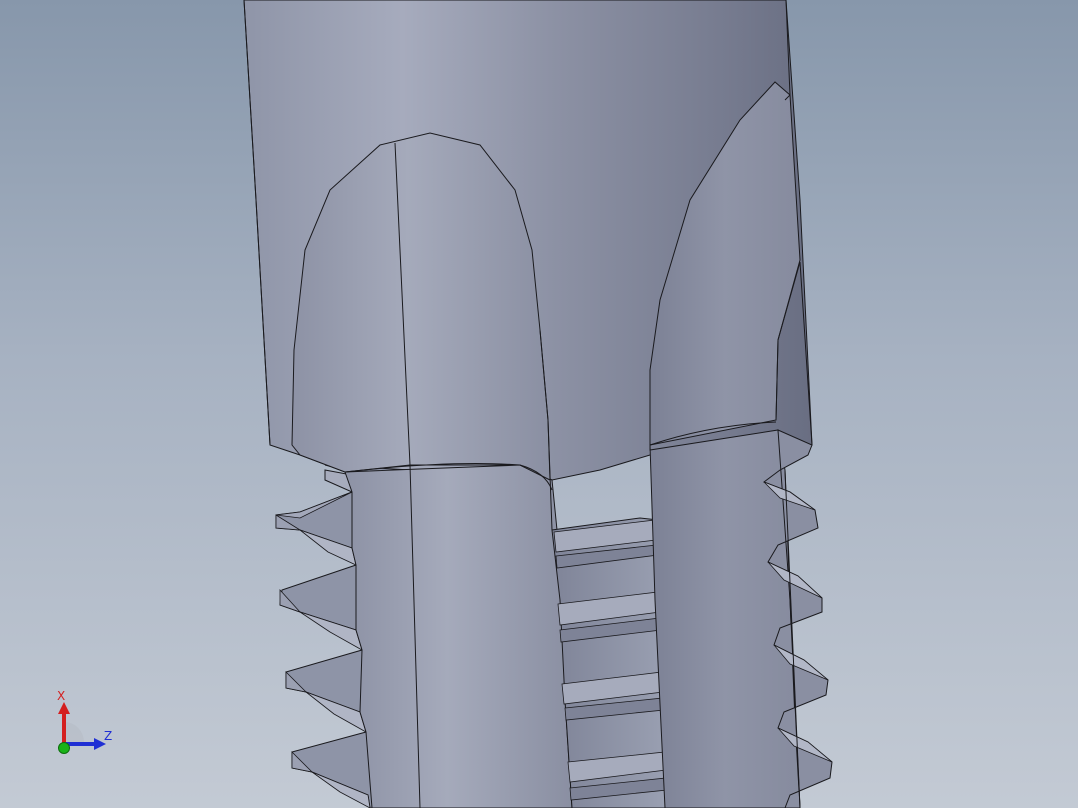 This screenshot has width=1078, height=808. What do you see at coordinates (64, 708) in the screenshot?
I see `triad-x-arrow-icon` at bounding box center [64, 708].